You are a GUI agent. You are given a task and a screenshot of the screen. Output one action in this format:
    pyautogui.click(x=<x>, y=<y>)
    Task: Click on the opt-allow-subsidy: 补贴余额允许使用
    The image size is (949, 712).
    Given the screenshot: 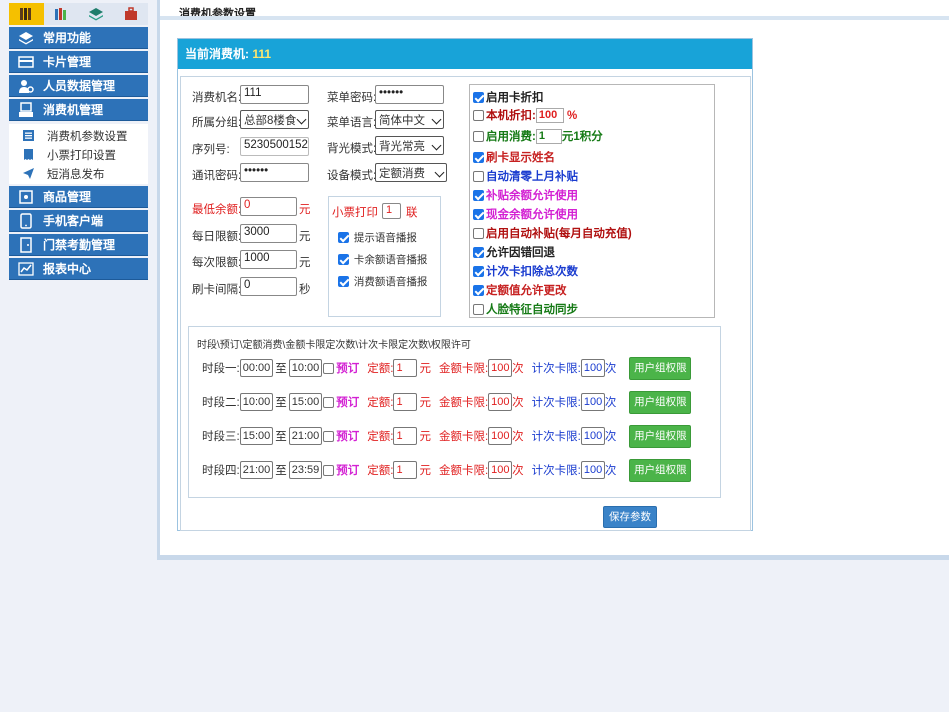 What is the action you would take?
    pyautogui.click(x=525, y=195)
    